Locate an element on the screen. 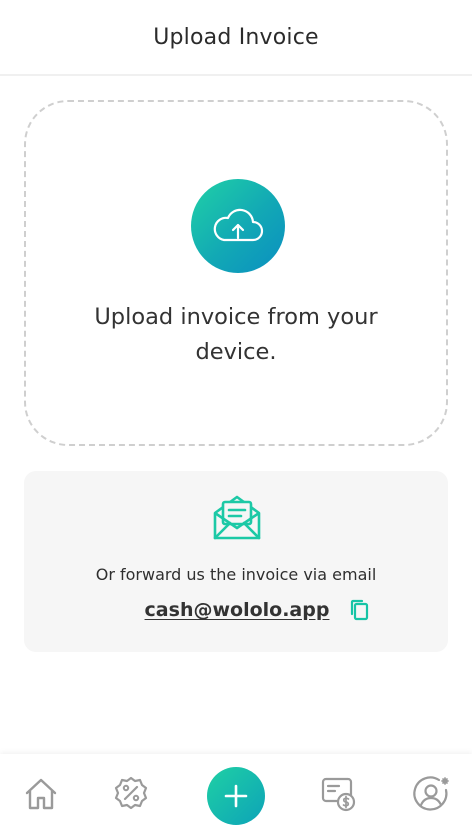  bottom-navigation is located at coordinates (236, 796).